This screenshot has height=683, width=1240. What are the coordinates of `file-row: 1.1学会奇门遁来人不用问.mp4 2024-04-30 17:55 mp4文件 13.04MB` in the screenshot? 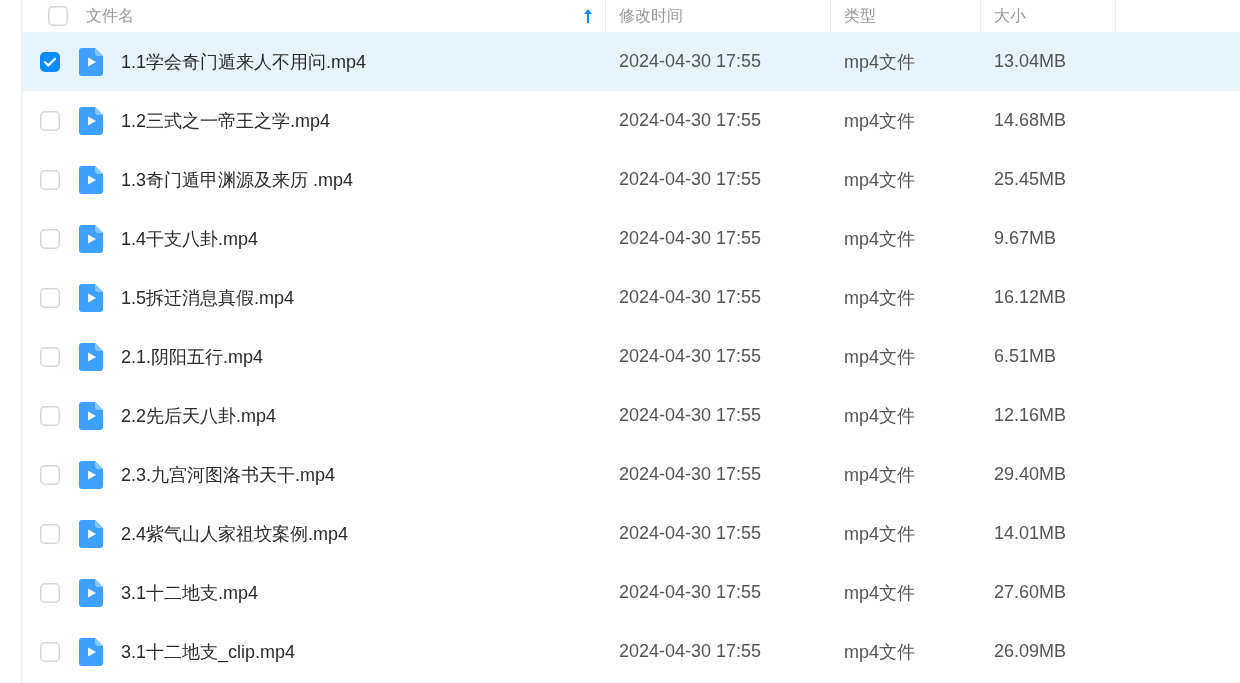 It's located at (631, 61).